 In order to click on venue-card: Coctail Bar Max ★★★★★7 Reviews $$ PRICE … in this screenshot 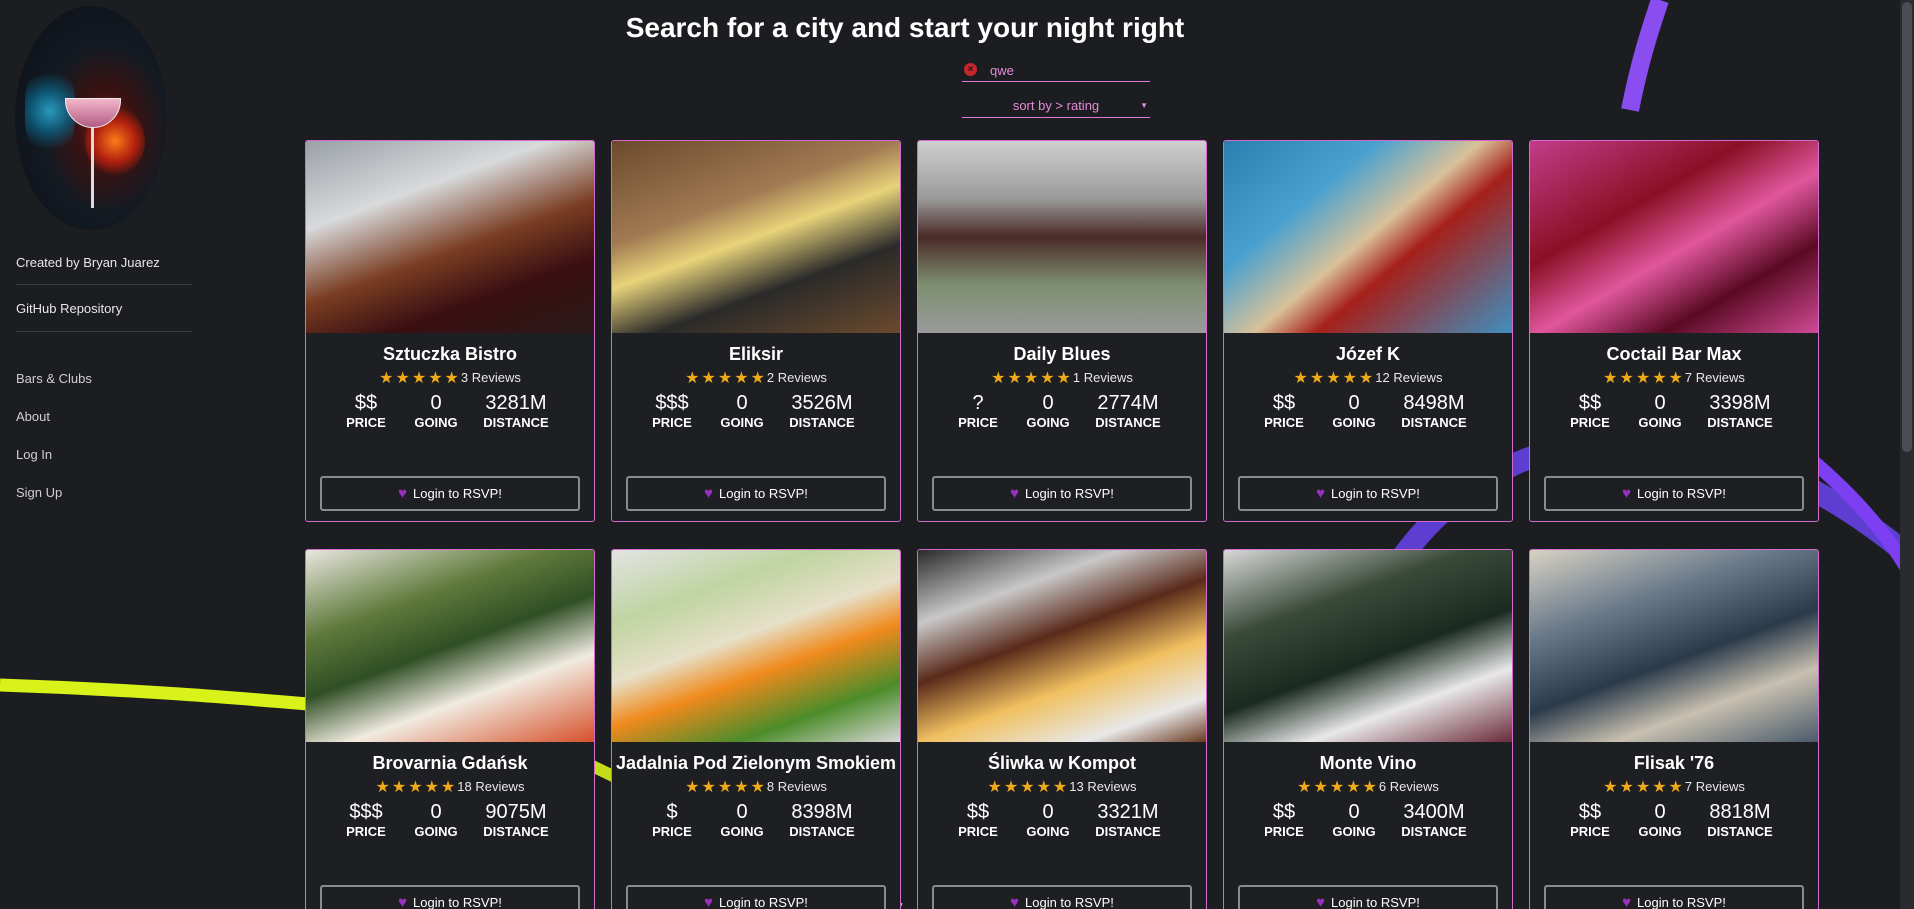, I will do `click(1674, 331)`.